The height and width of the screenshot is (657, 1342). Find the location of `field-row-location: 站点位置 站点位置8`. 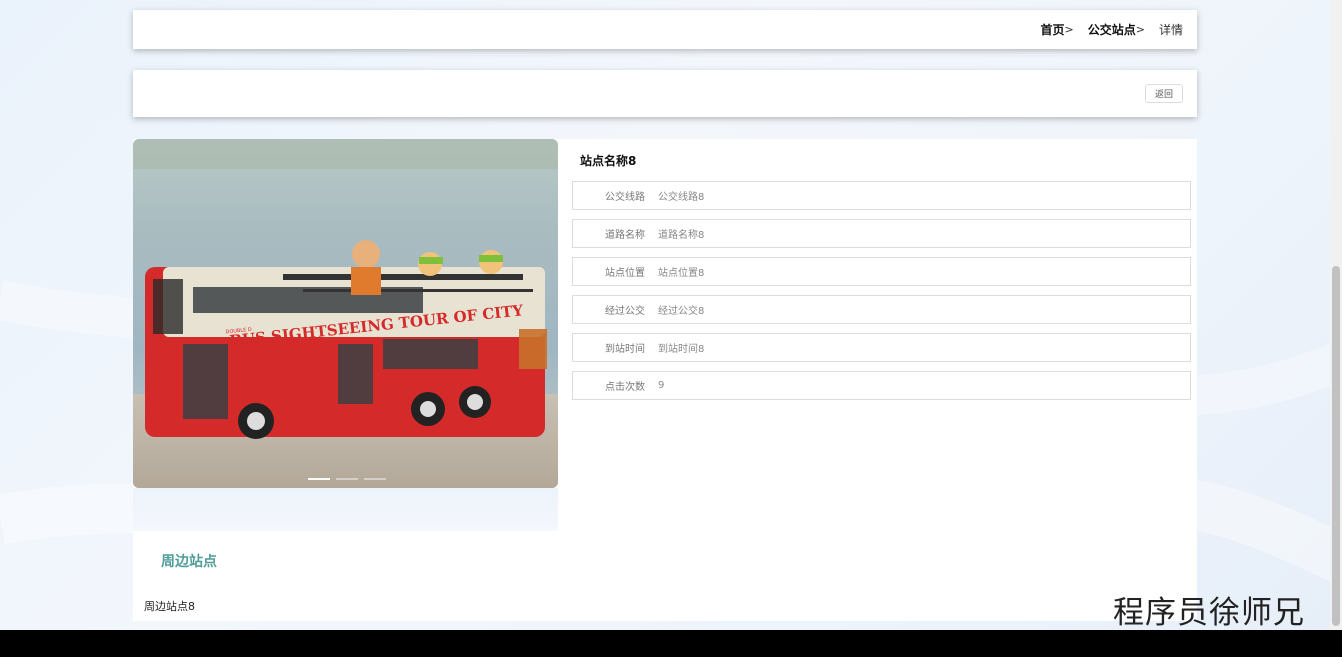

field-row-location: 站点位置 站点位置8 is located at coordinates (881, 271).